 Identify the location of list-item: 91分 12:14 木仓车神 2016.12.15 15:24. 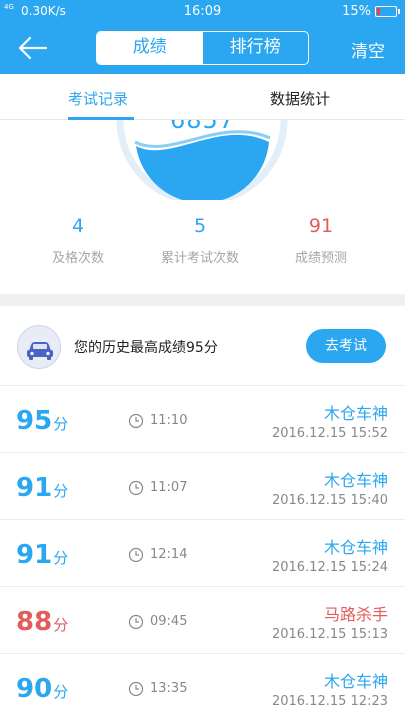
(202, 554).